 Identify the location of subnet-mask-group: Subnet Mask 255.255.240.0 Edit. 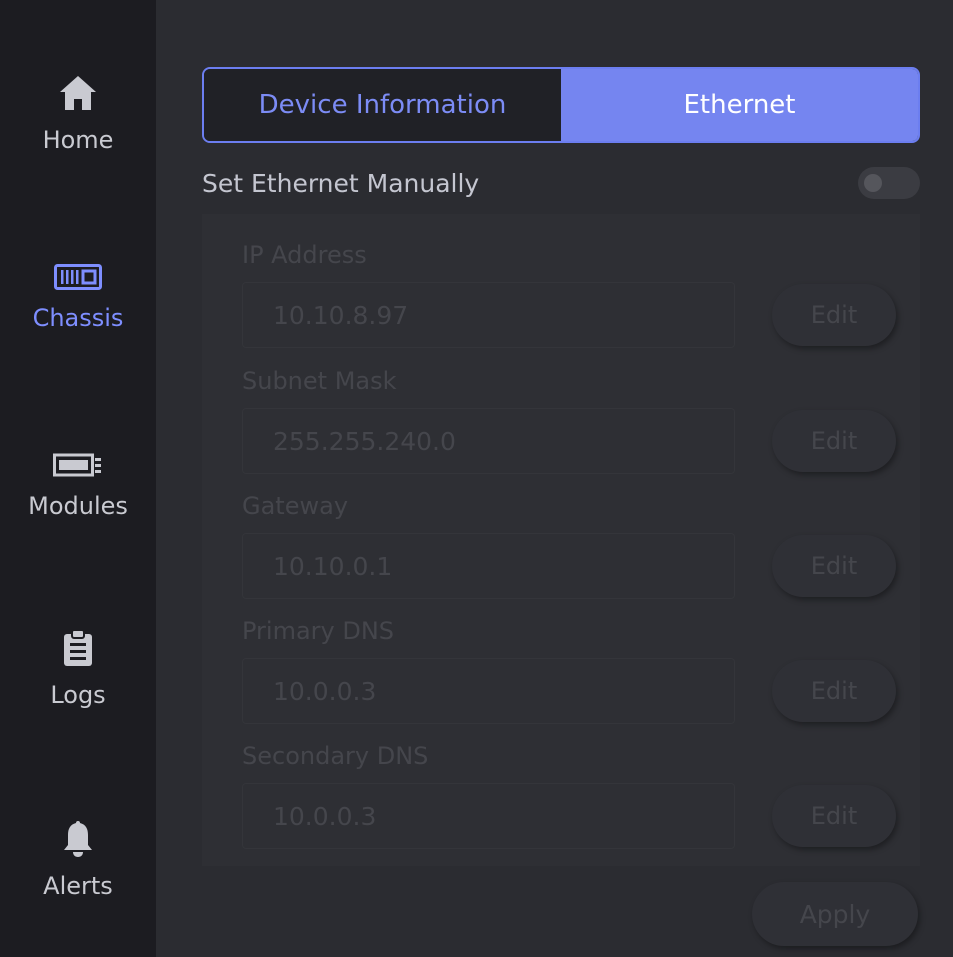
(572, 419).